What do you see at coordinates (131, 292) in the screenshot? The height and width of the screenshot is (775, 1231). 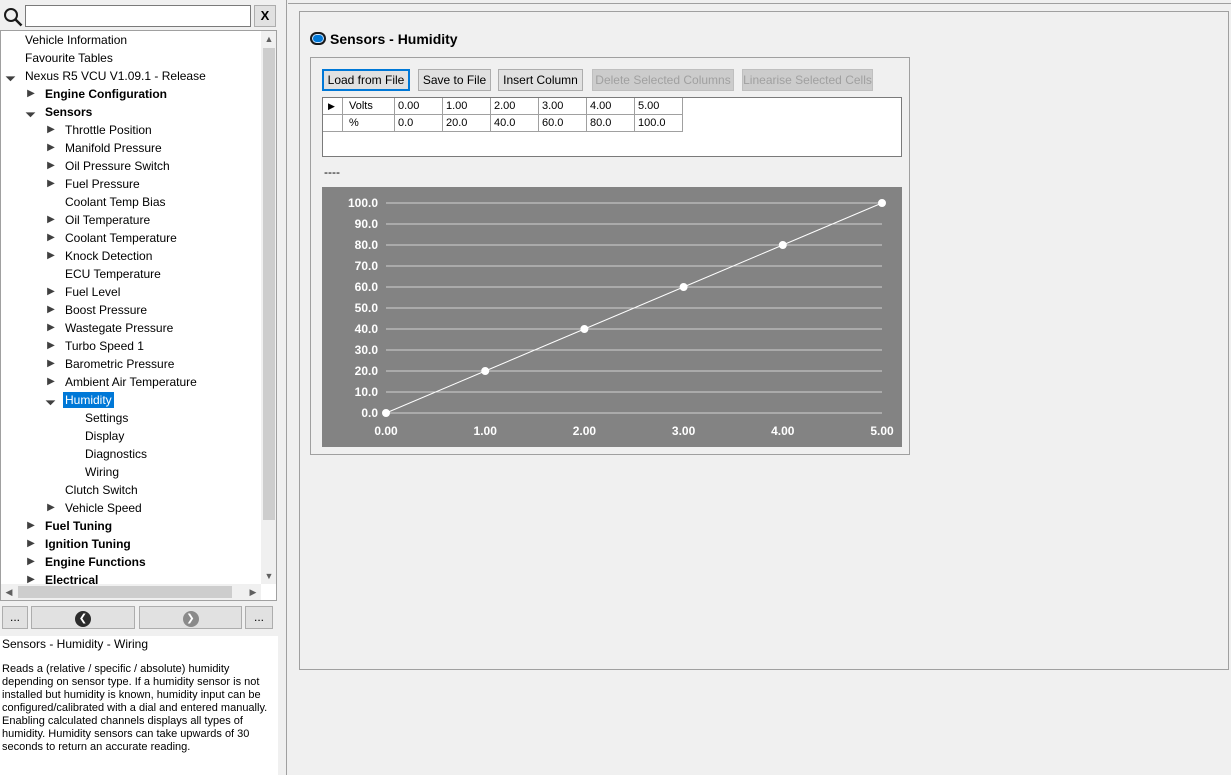 I see `tree-item: ▶ Fuel Level` at bounding box center [131, 292].